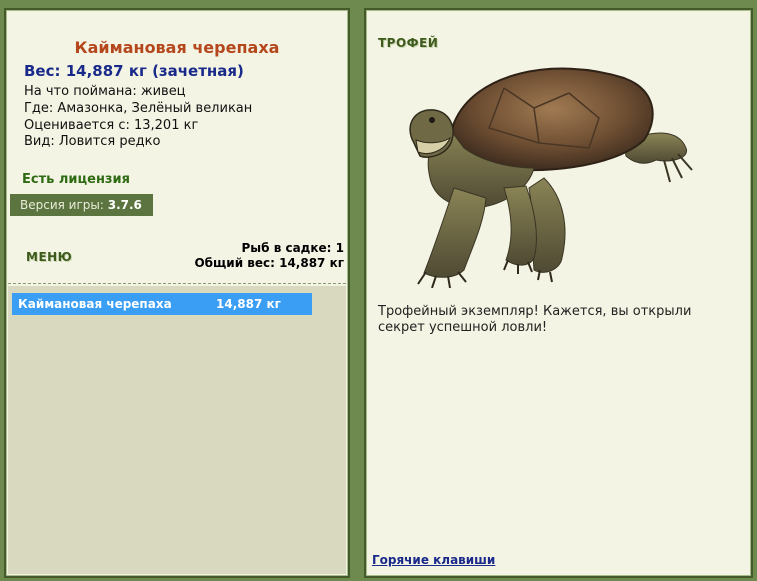  What do you see at coordinates (95, 304) in the screenshot?
I see `catch-name: Каймановая черепаха` at bounding box center [95, 304].